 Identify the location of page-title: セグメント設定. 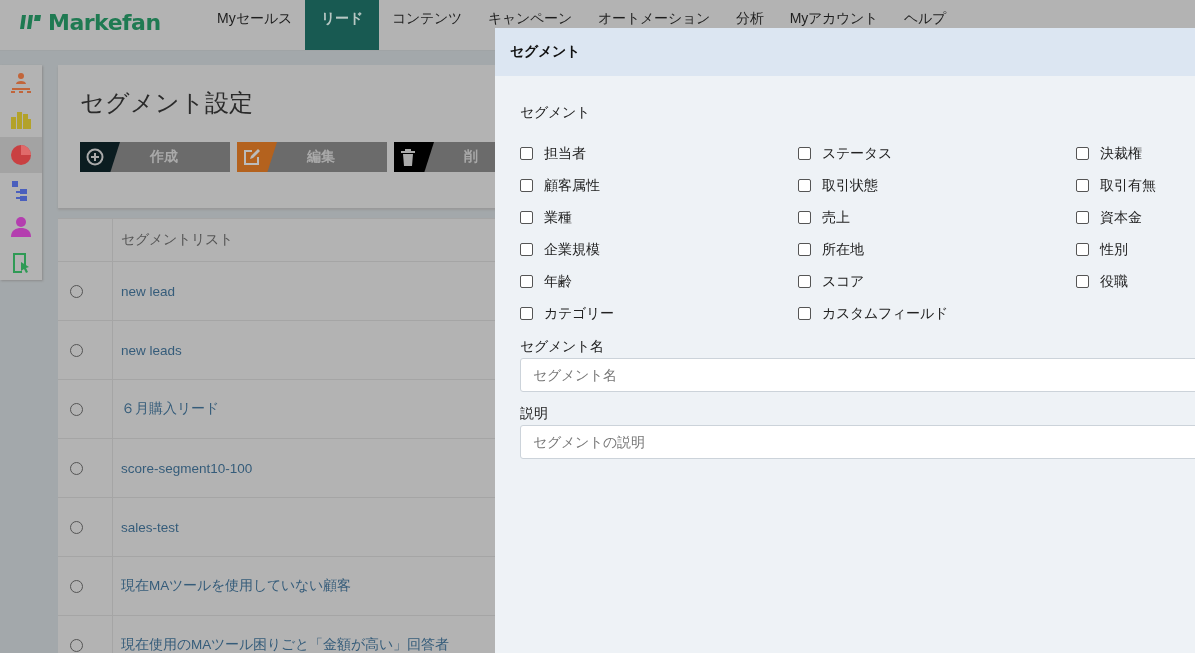
(166, 103).